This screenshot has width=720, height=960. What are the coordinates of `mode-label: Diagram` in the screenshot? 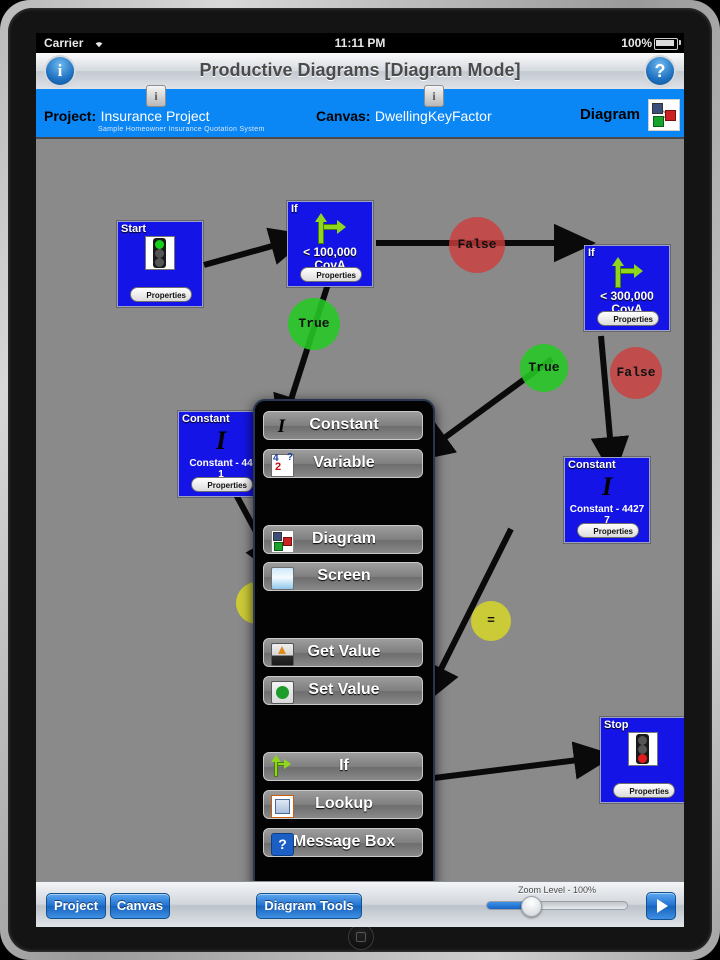 It's located at (609, 114).